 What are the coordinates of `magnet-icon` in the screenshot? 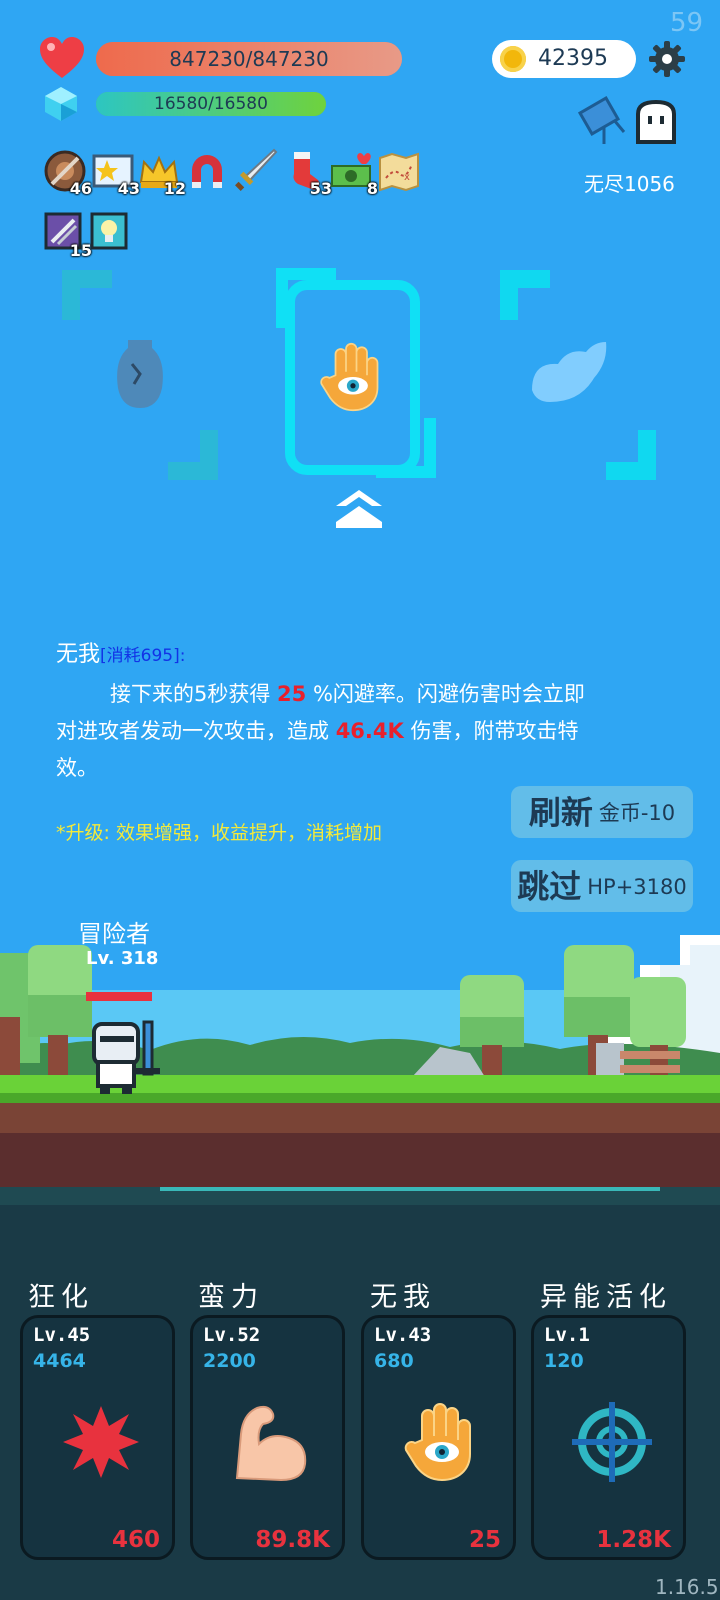 It's located at (207, 171).